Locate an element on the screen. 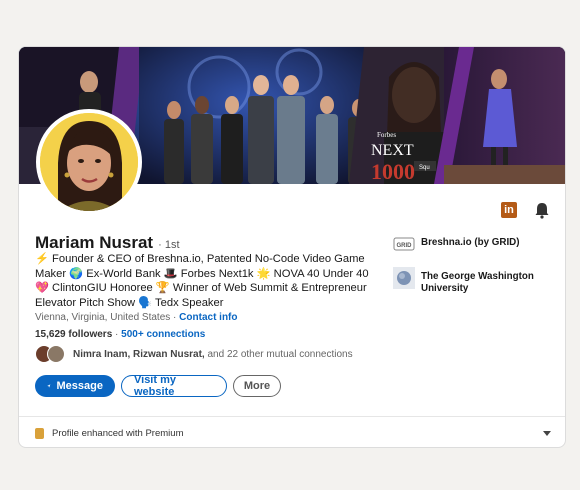 The image size is (580, 490). chevron-down-icon is located at coordinates (547, 433).